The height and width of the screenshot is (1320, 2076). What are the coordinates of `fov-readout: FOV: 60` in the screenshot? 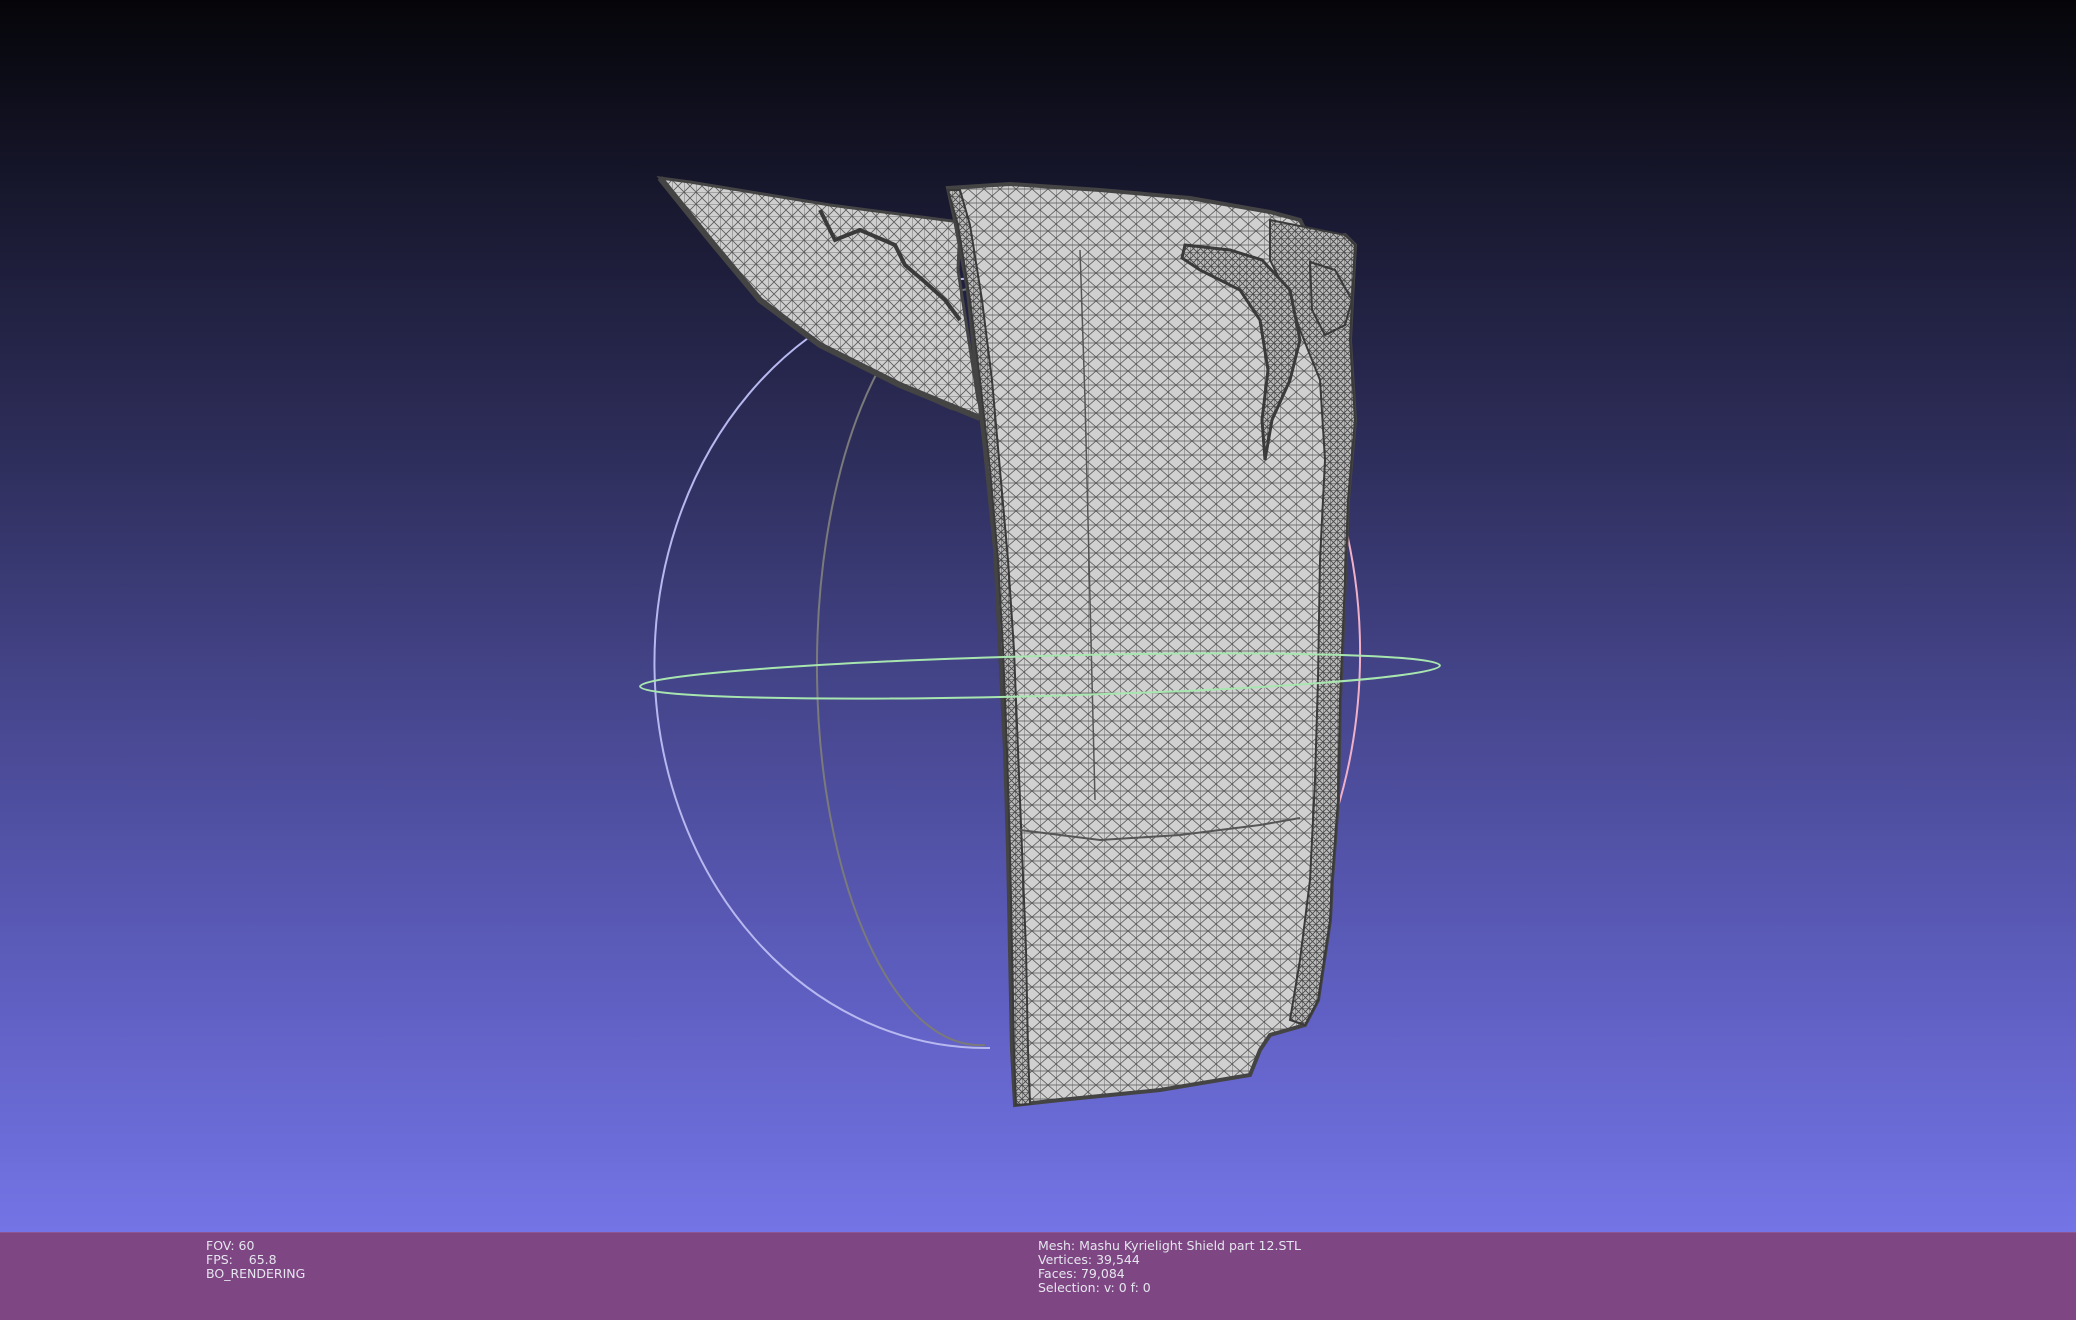 It's located at (255, 1246).